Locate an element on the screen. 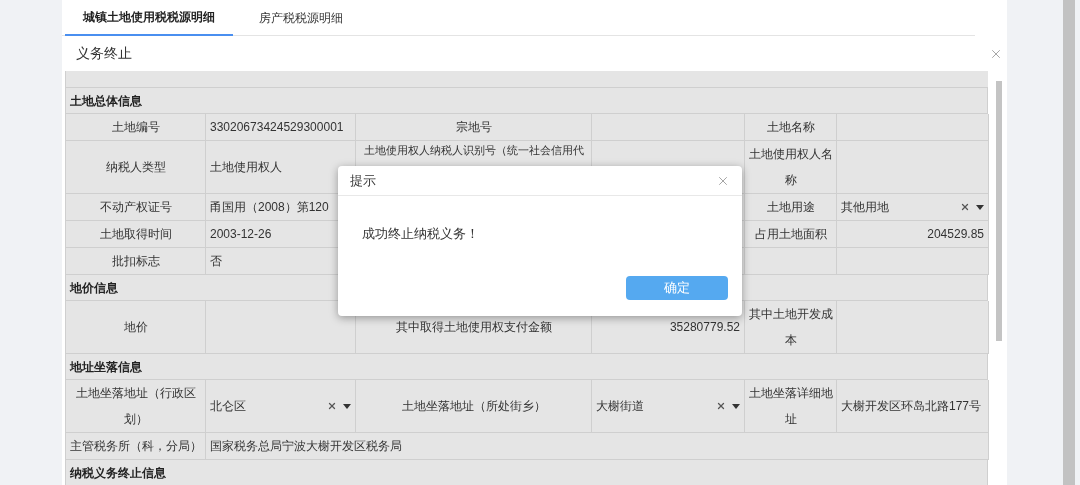  field-value: 35280779.52 is located at coordinates (704, 327).